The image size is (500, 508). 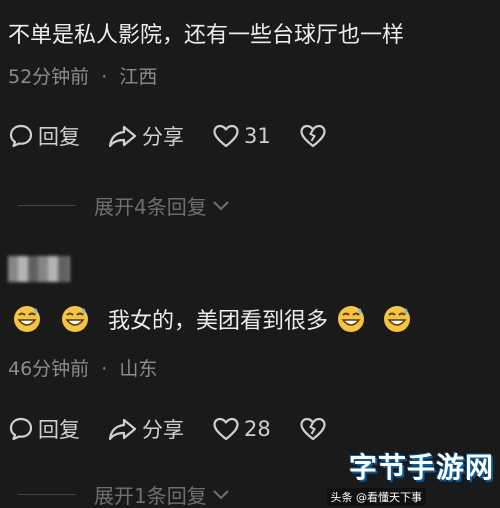 What do you see at coordinates (49, 77) in the screenshot?
I see `comment-time: 52分钟前` at bounding box center [49, 77].